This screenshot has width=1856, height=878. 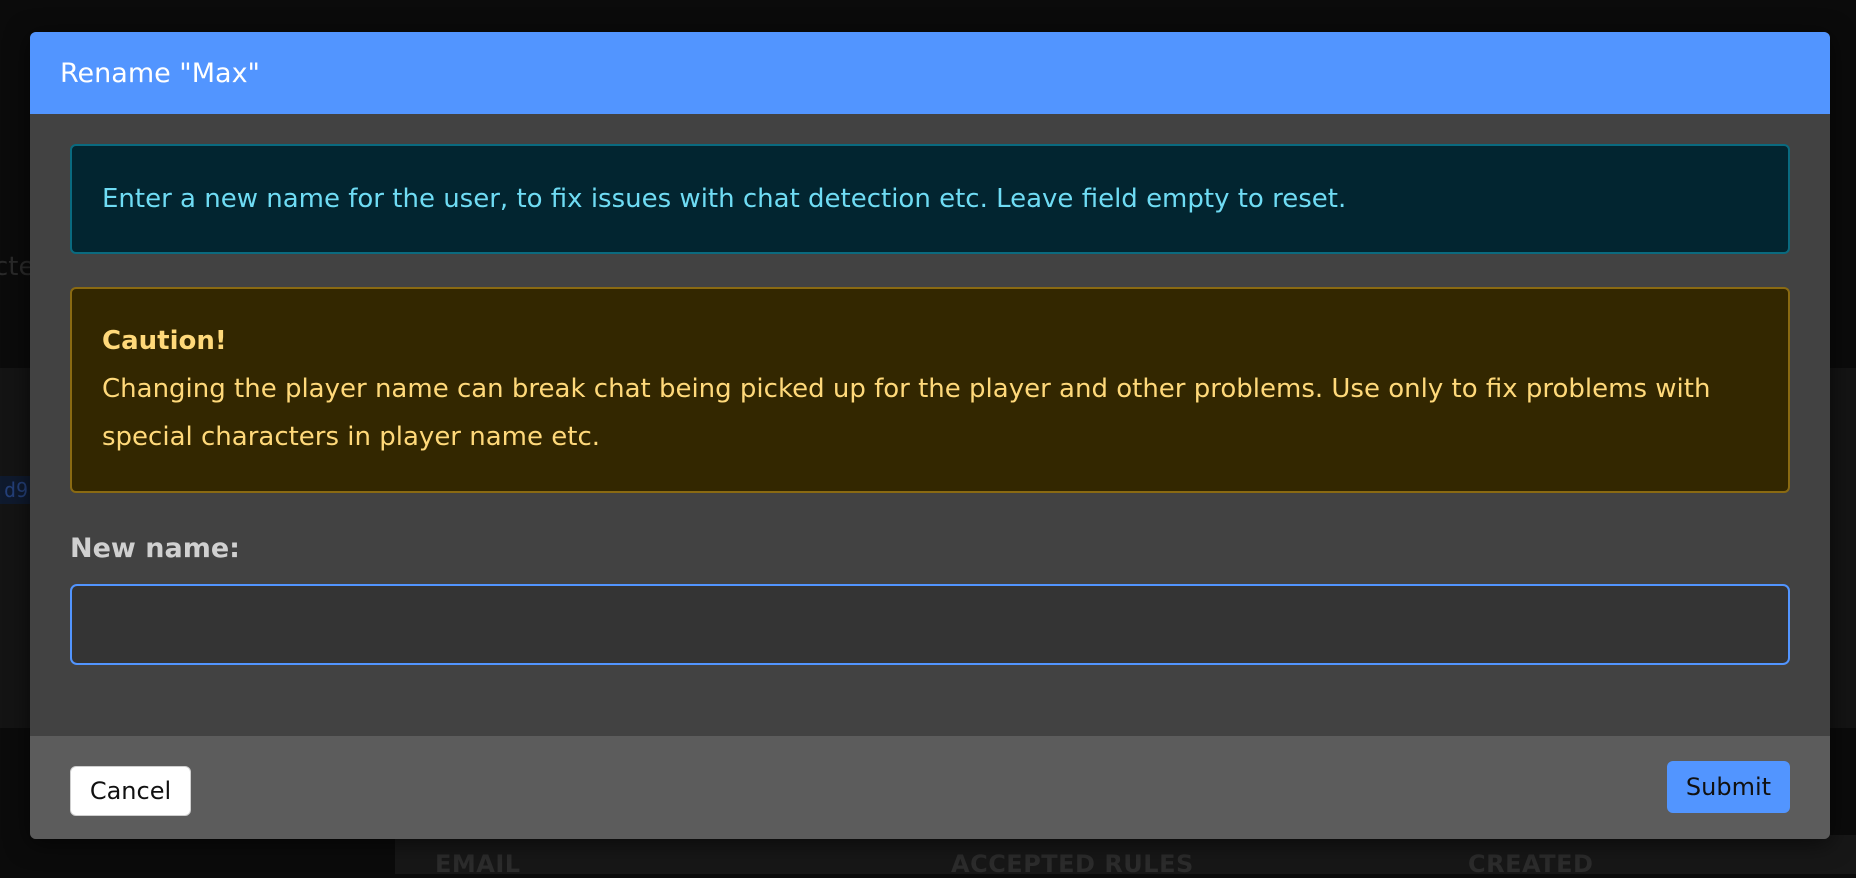 What do you see at coordinates (930, 341) in the screenshot?
I see `warning-alert-title: Caution!` at bounding box center [930, 341].